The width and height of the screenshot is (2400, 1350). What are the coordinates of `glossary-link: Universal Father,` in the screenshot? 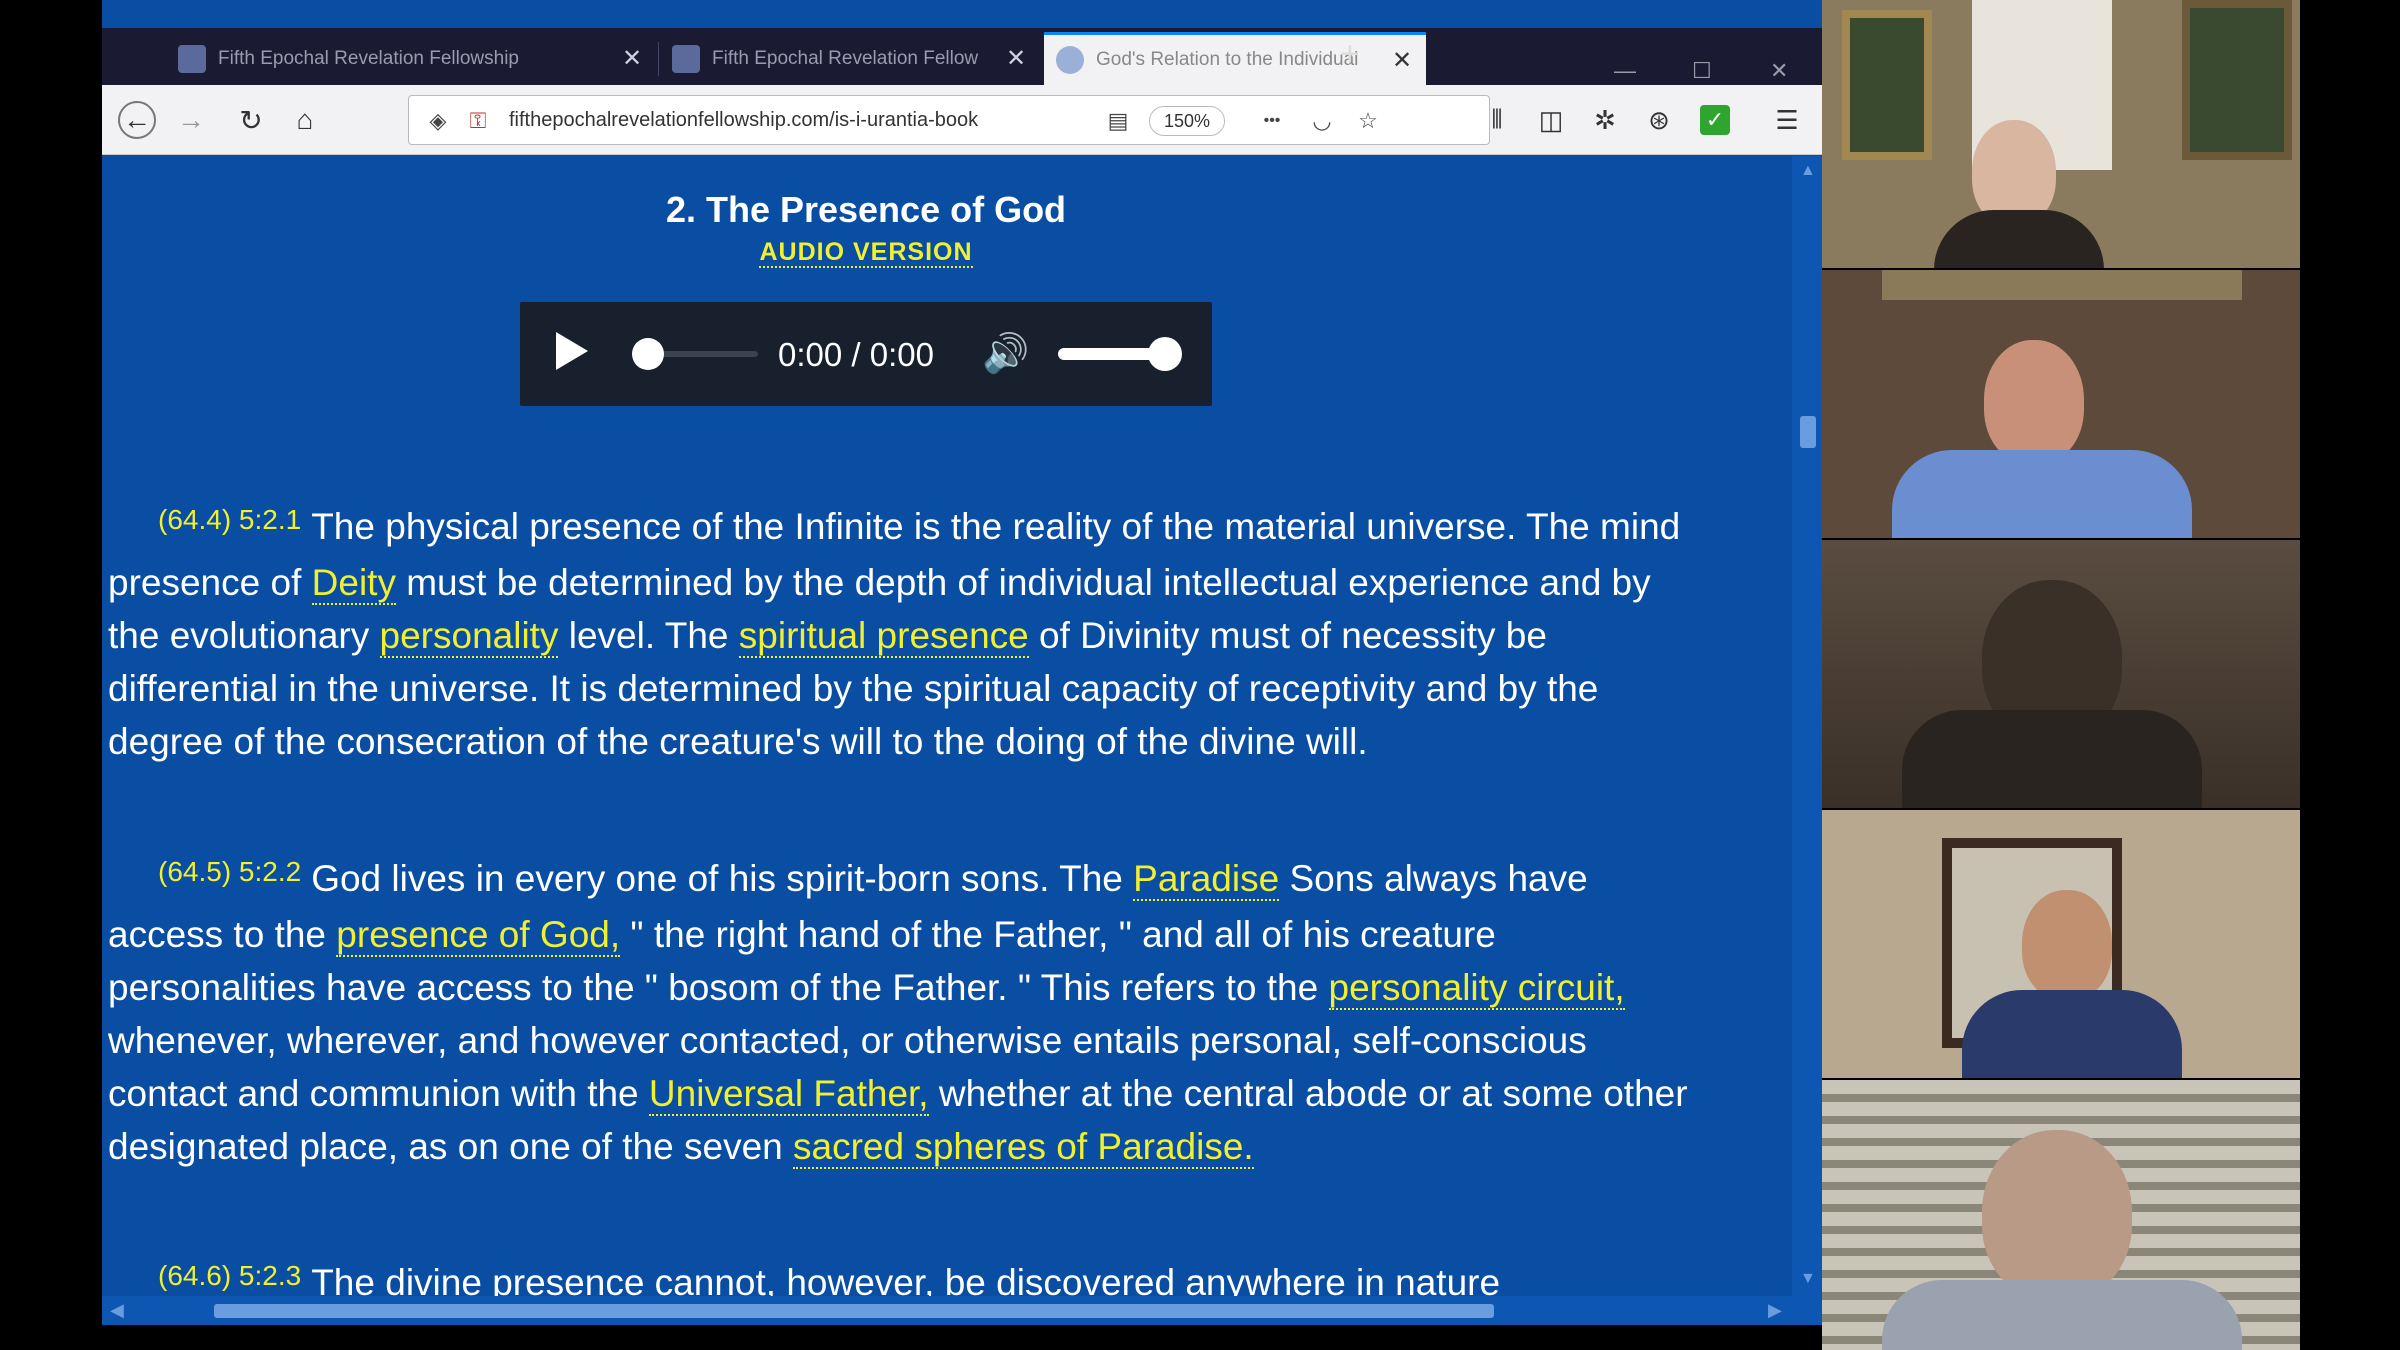 It's located at (788, 1094).